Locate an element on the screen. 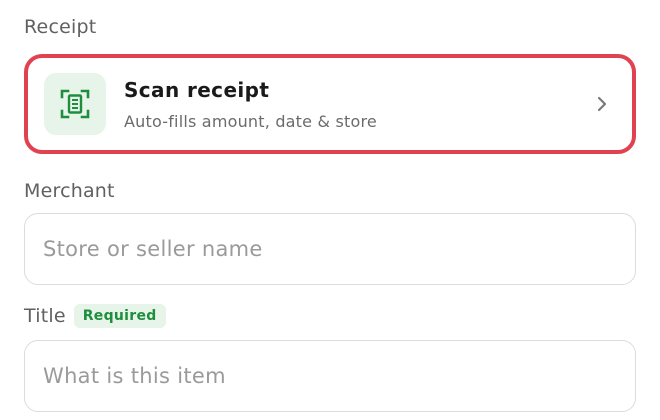 The image size is (660, 420). chevron-right-icon is located at coordinates (602, 104).